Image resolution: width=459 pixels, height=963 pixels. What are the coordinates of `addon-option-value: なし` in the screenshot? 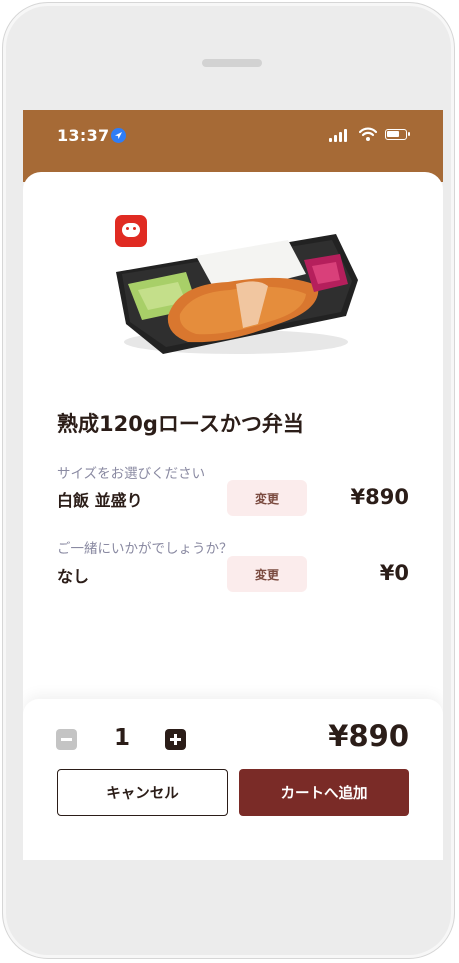 It's located at (73, 576).